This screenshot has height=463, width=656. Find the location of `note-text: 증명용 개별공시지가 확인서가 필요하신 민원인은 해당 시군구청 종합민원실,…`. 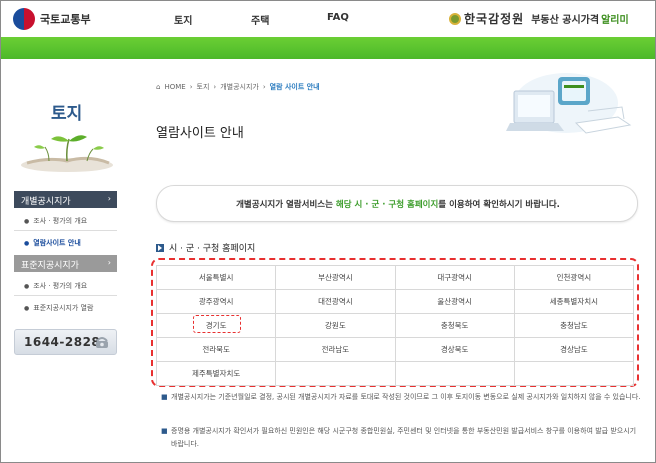

note-text: 증명용 개별공시지가 확인서가 필요하신 민원인은 해당 시군구청 종합민원실,… is located at coordinates (404, 437).